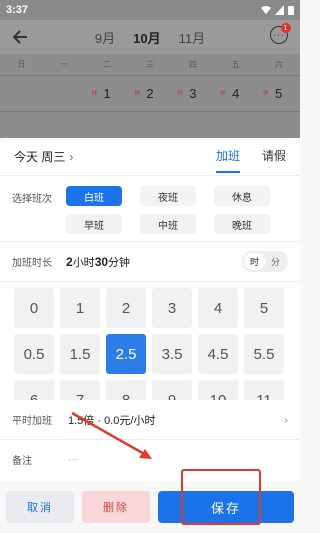 This screenshot has width=320, height=533. Describe the element at coordinates (119, 262) in the screenshot. I see `duration-minutes-unit: 分钟` at that location.